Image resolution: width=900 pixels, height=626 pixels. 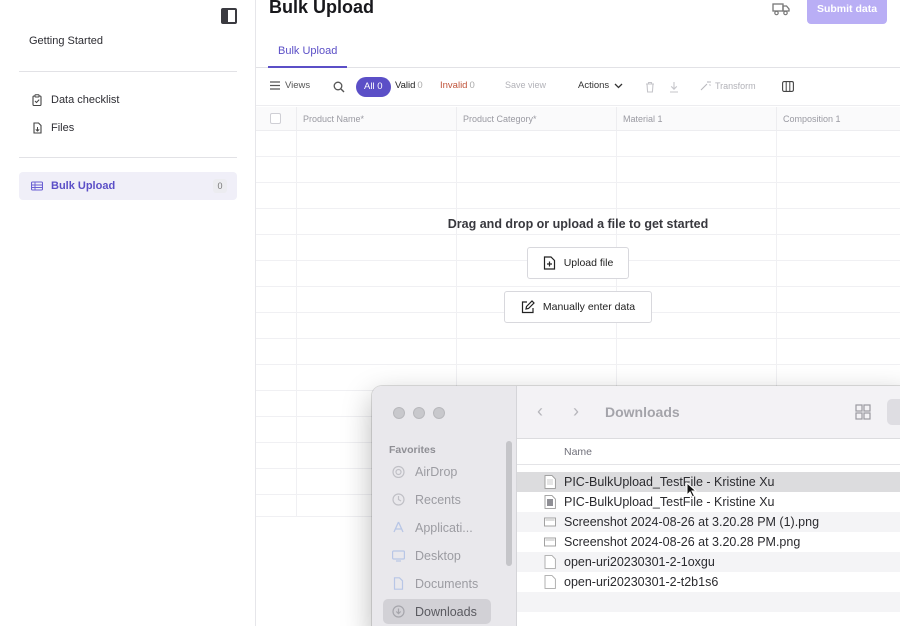 I want to click on edit-icon, so click(x=528, y=307).